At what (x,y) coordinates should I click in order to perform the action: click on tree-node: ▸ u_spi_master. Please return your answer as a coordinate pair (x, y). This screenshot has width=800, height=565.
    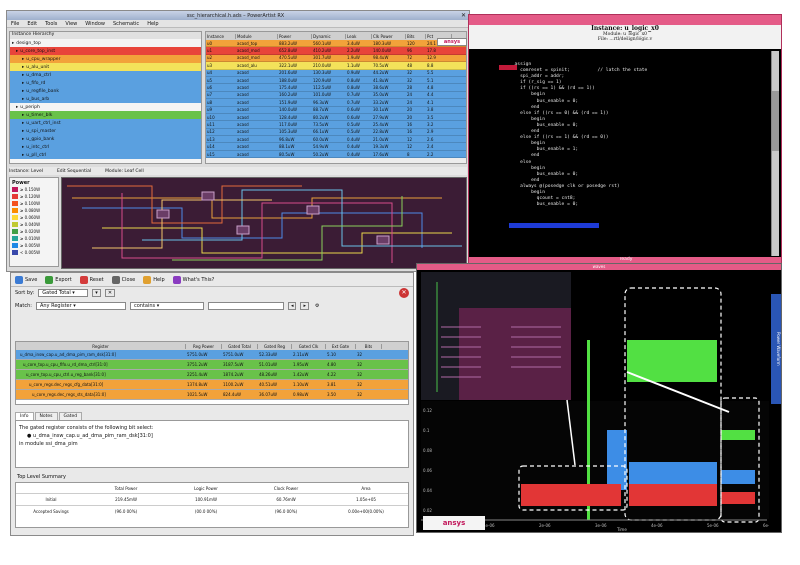
    Looking at the image, I should click on (105, 131).